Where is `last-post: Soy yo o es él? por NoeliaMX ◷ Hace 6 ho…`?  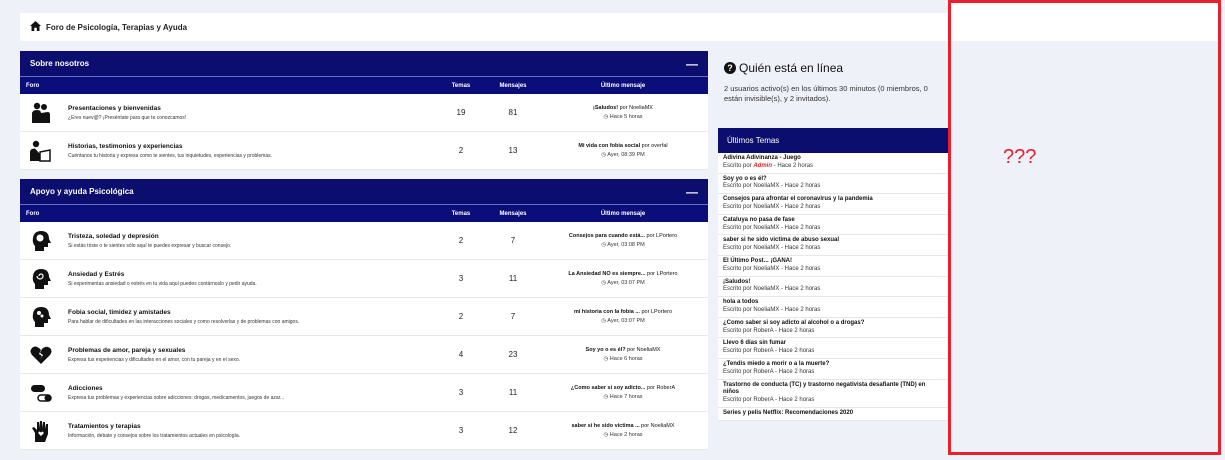 last-post: Soy yo o es él? por NoeliaMX ◷ Hace 6 ho… is located at coordinates (623, 354).